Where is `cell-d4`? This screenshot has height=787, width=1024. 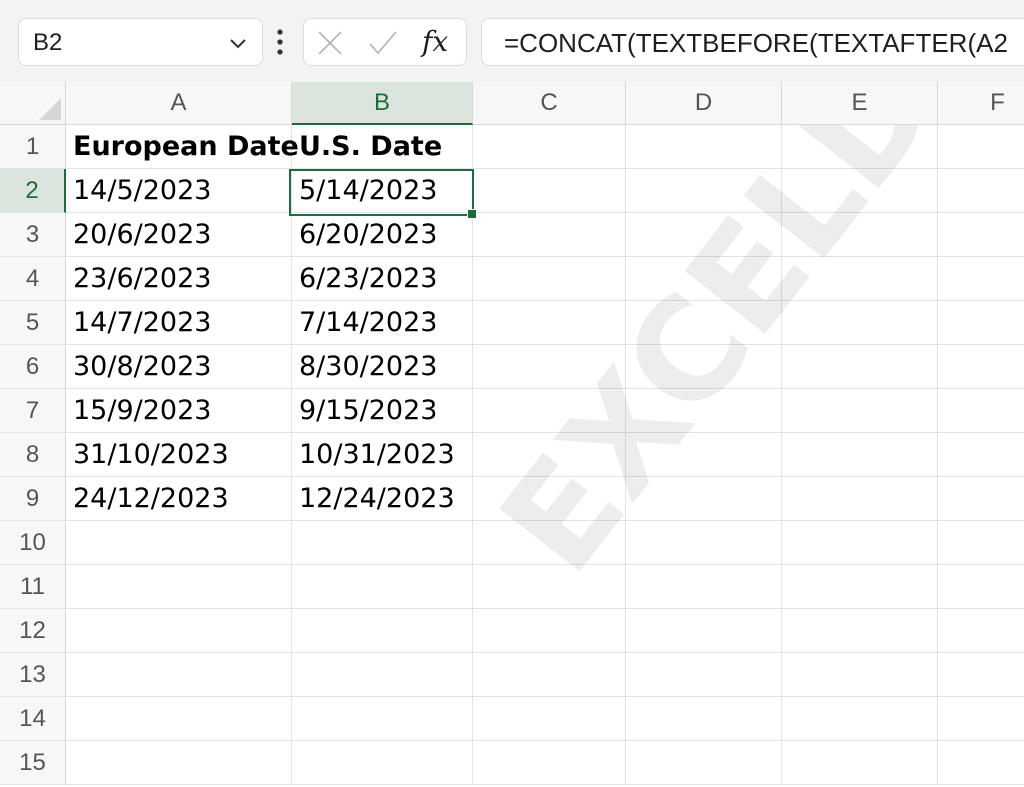
cell-d4 is located at coordinates (704, 279).